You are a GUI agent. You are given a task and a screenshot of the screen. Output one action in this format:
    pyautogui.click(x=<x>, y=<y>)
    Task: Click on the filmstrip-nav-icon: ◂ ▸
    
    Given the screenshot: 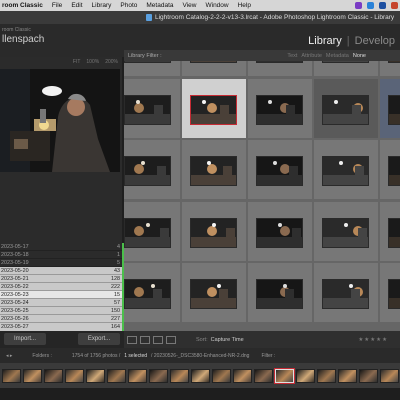 What is the action you would take?
    pyautogui.click(x=9, y=356)
    